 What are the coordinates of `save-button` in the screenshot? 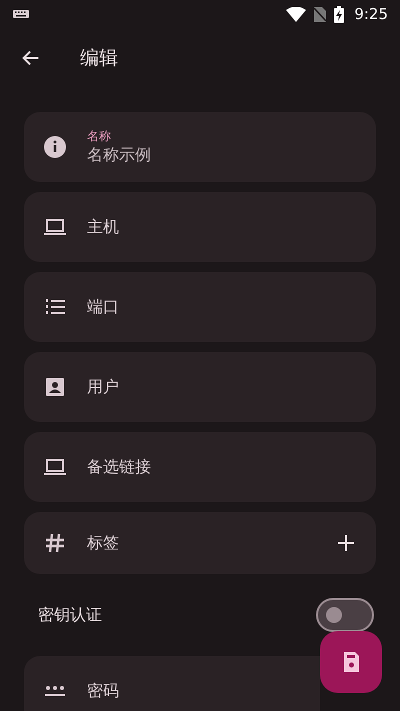 It's located at (351, 662).